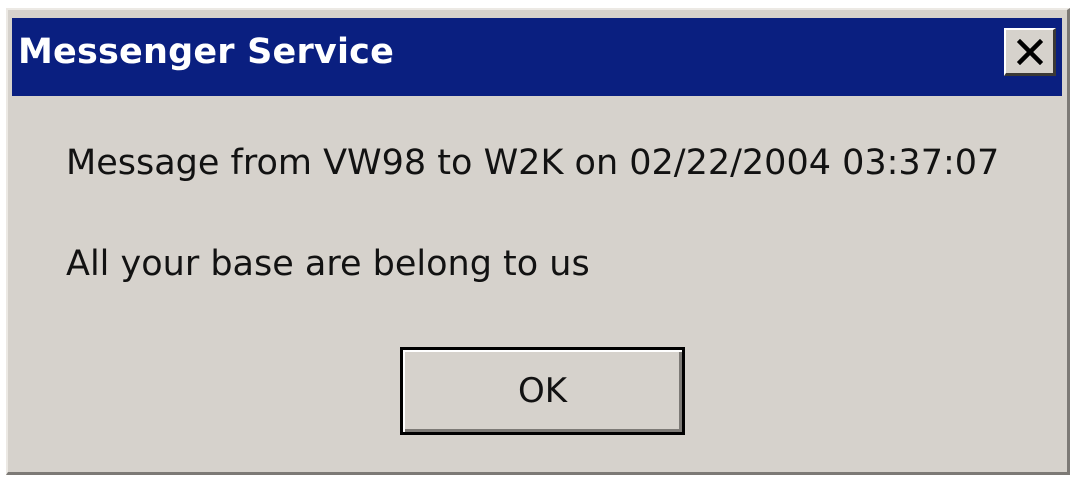  Describe the element at coordinates (206, 52) in the screenshot. I see `window-title: Messenger Service` at that location.